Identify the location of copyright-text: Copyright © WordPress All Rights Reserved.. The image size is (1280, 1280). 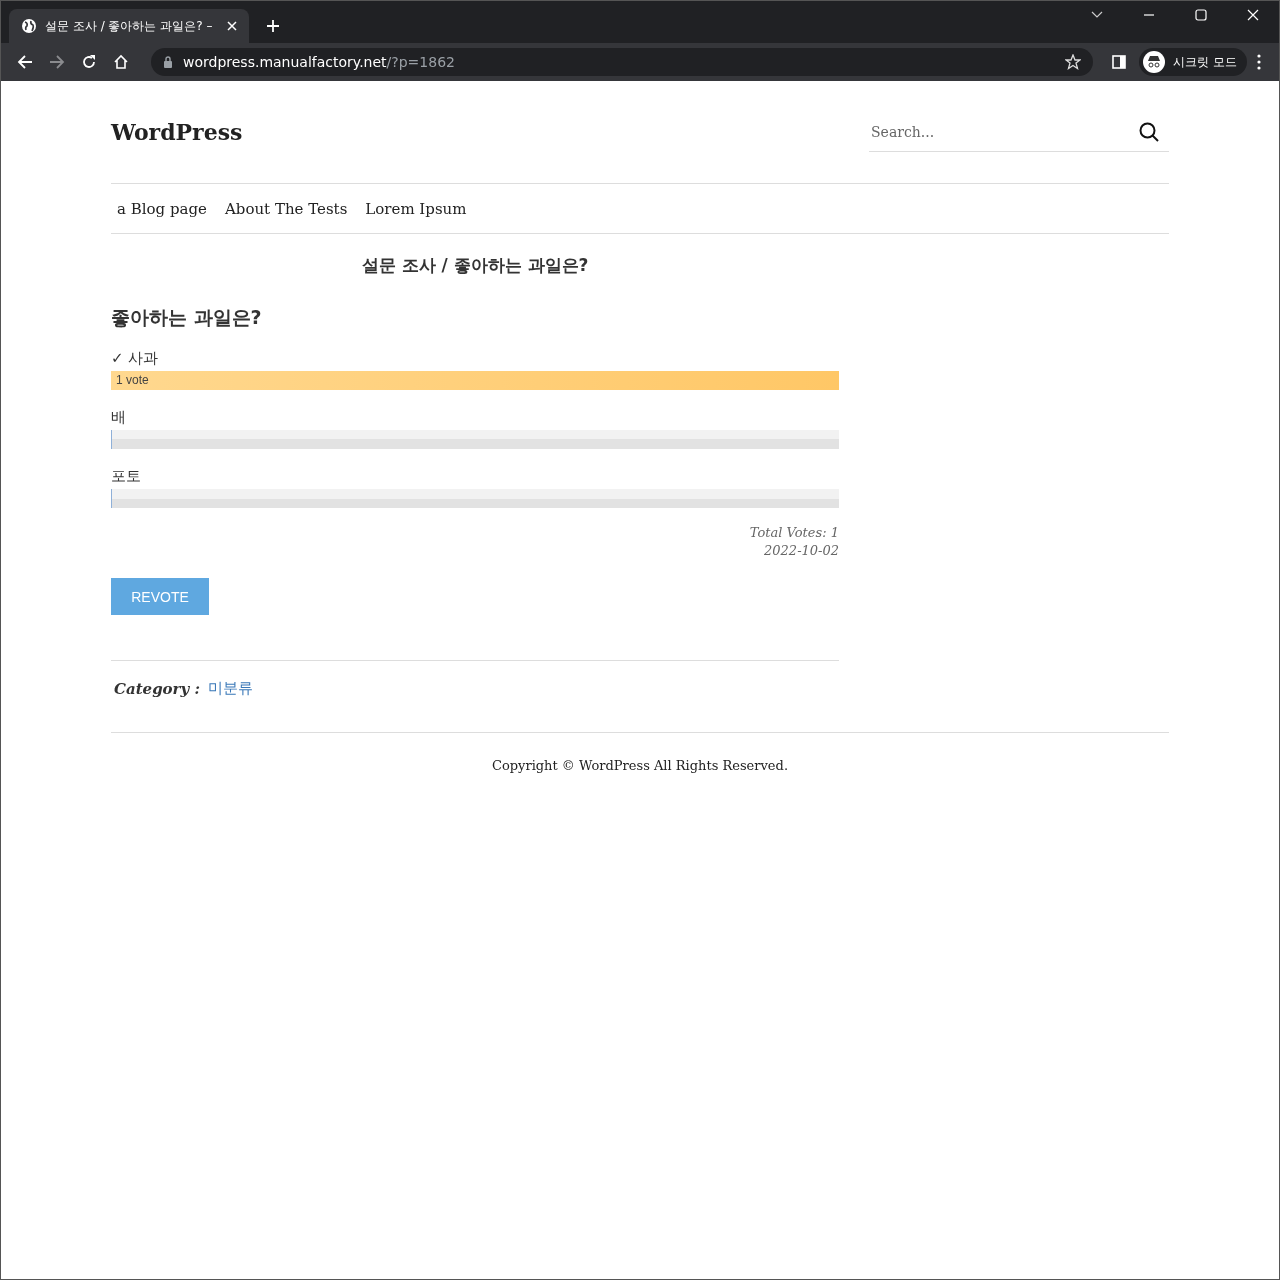
(640, 765).